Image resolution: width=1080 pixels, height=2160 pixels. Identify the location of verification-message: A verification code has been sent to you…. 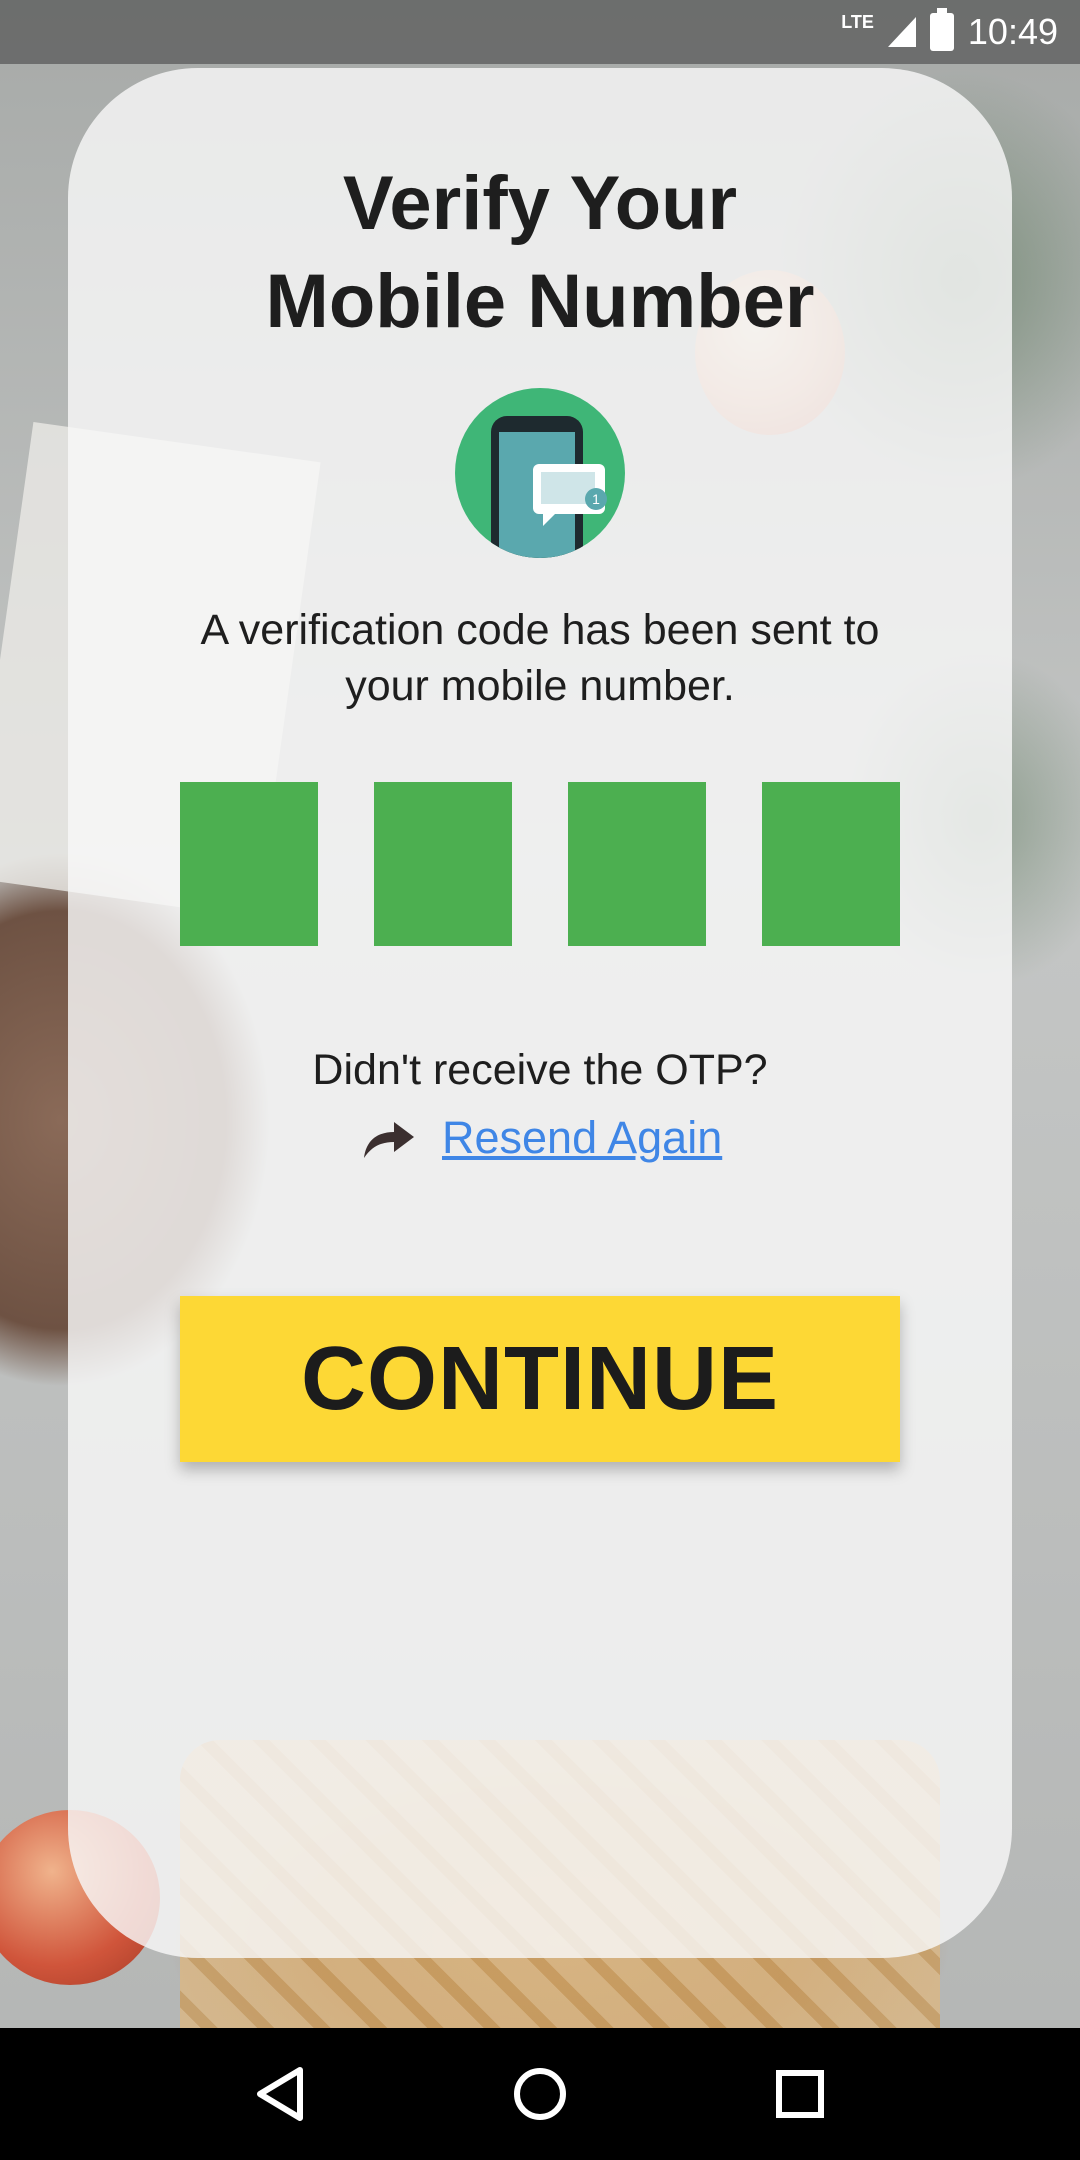
(540, 658).